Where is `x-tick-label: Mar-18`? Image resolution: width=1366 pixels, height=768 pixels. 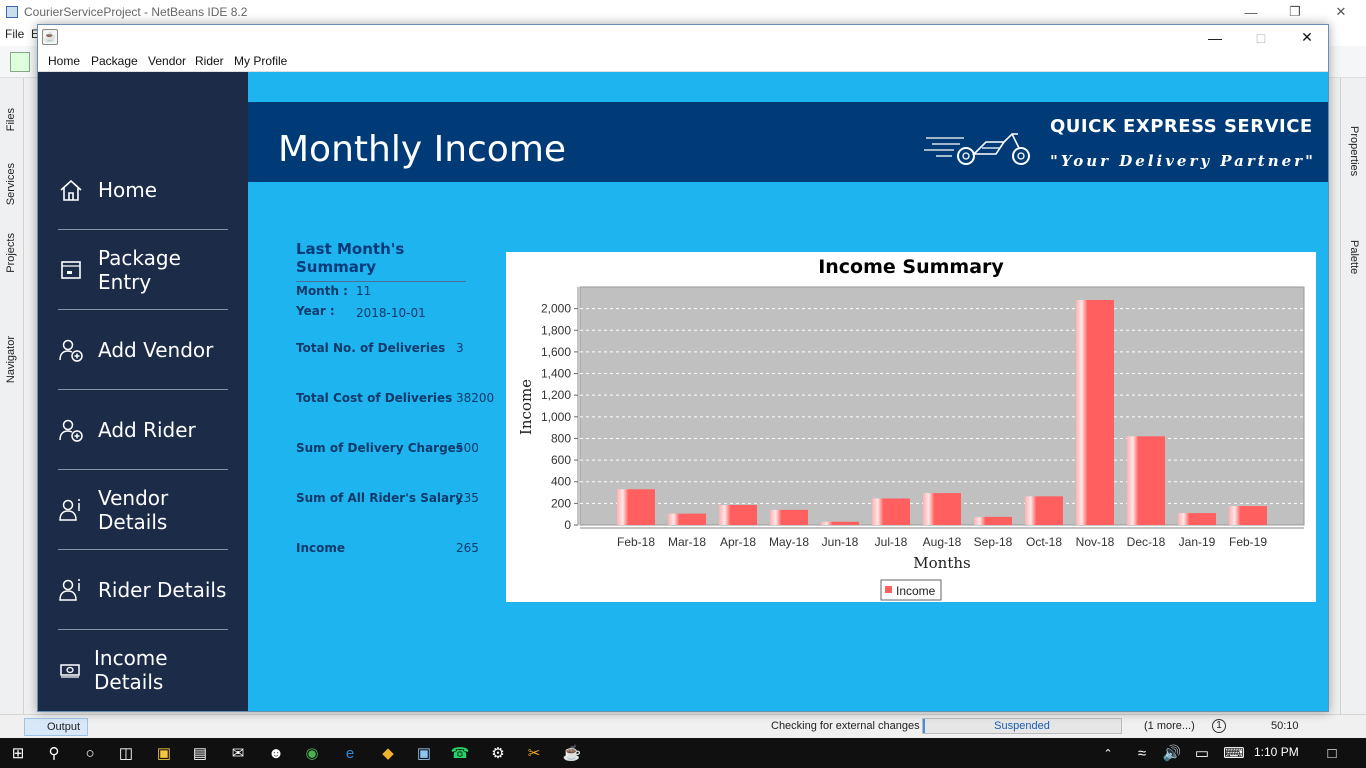
x-tick-label: Mar-18 is located at coordinates (687, 542).